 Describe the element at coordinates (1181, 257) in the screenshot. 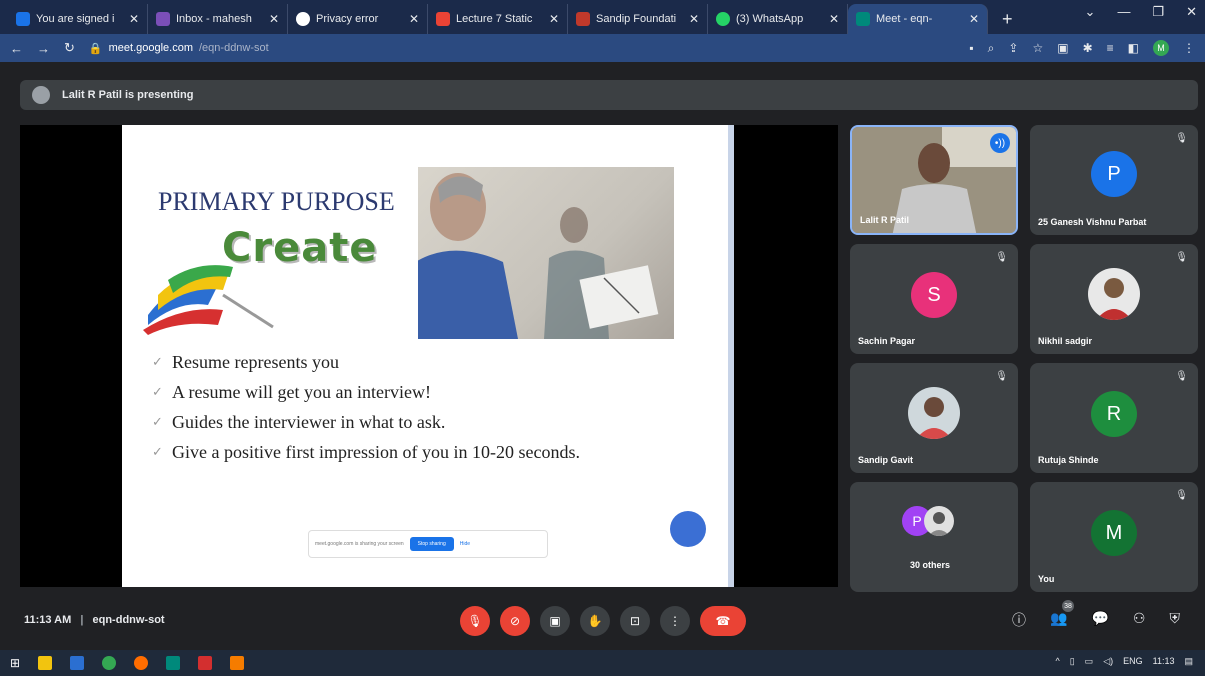

I see `mic-muted-icon: 🎙` at that location.